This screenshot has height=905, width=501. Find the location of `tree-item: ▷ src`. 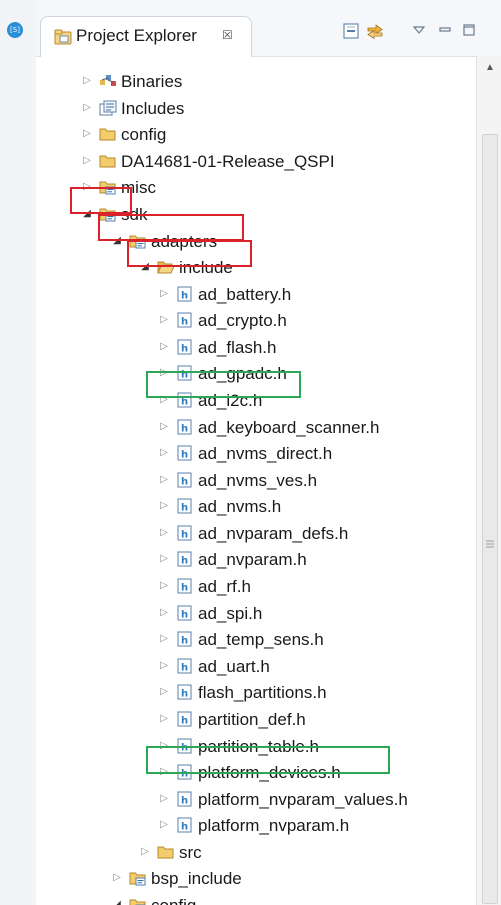

tree-item: ▷ src is located at coordinates (256, 853).